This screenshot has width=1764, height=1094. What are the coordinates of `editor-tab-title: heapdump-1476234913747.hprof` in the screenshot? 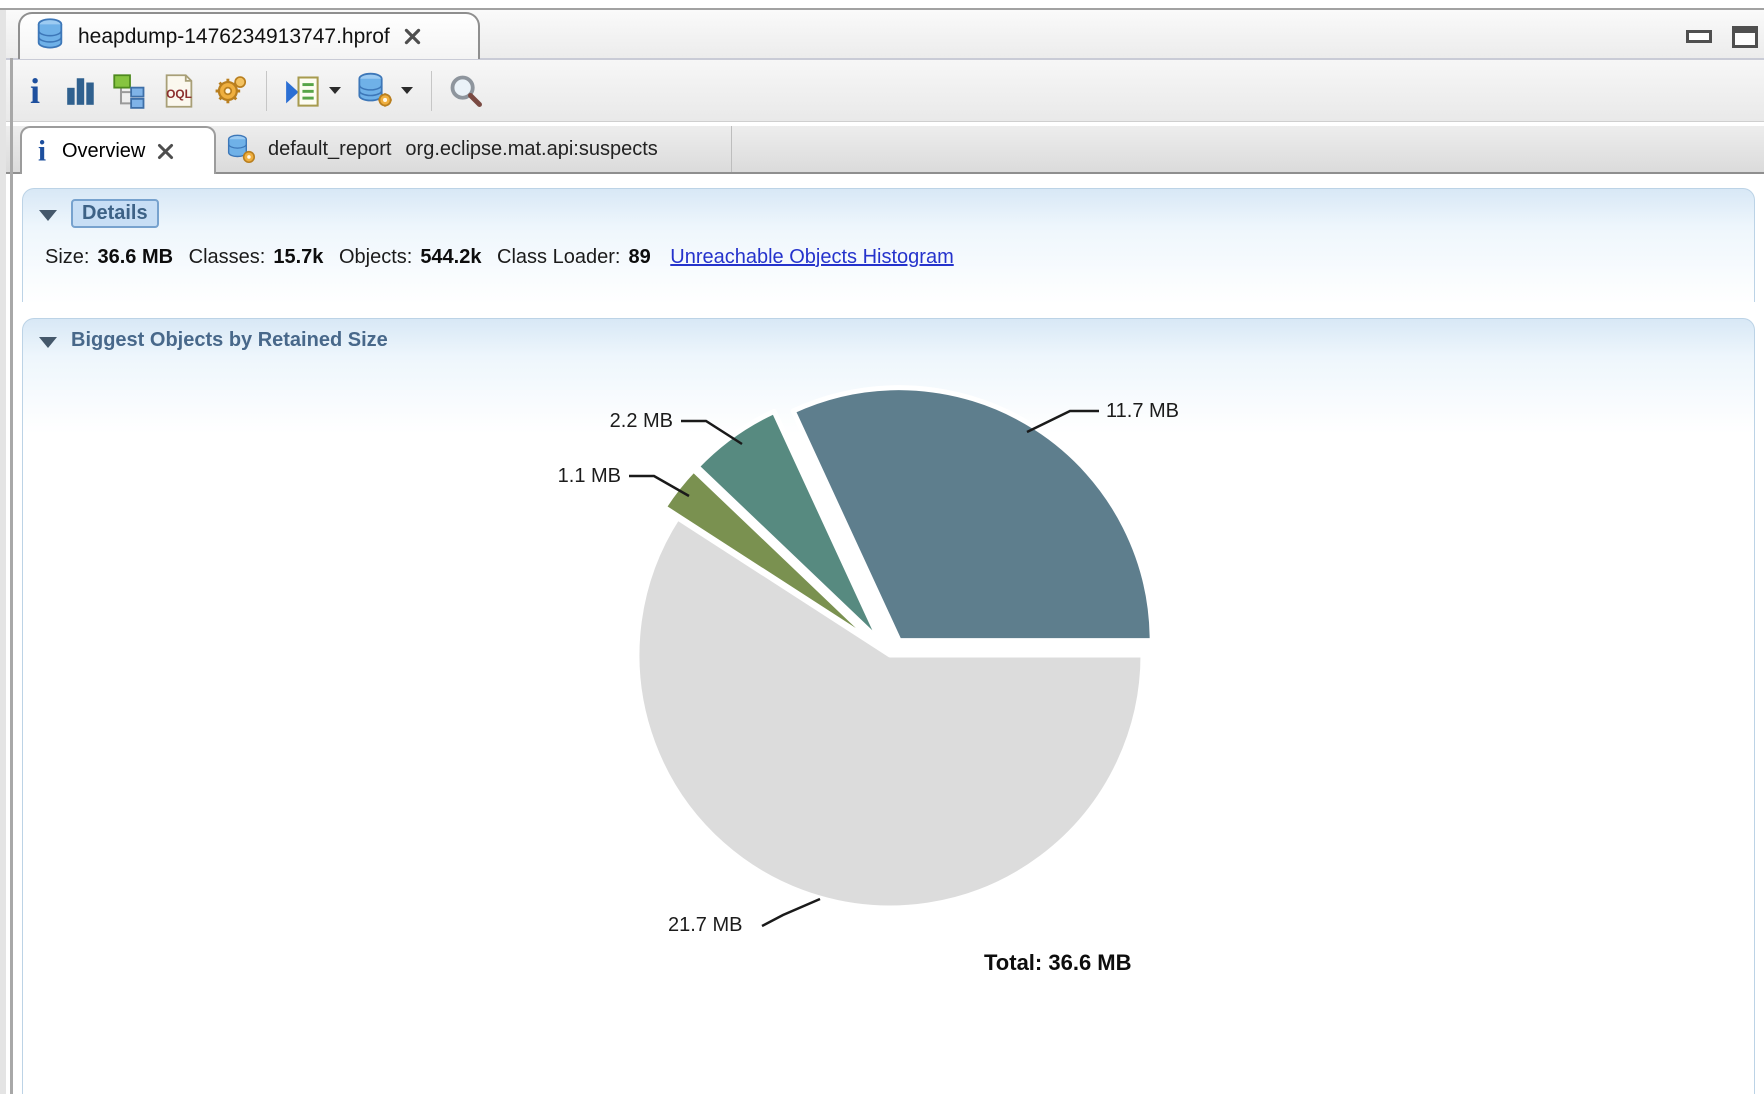 It's located at (234, 36).